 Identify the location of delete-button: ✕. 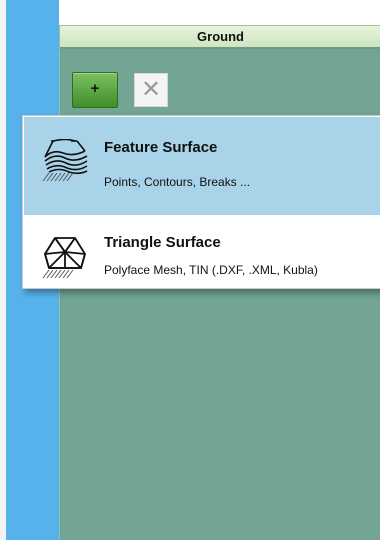
(151, 90).